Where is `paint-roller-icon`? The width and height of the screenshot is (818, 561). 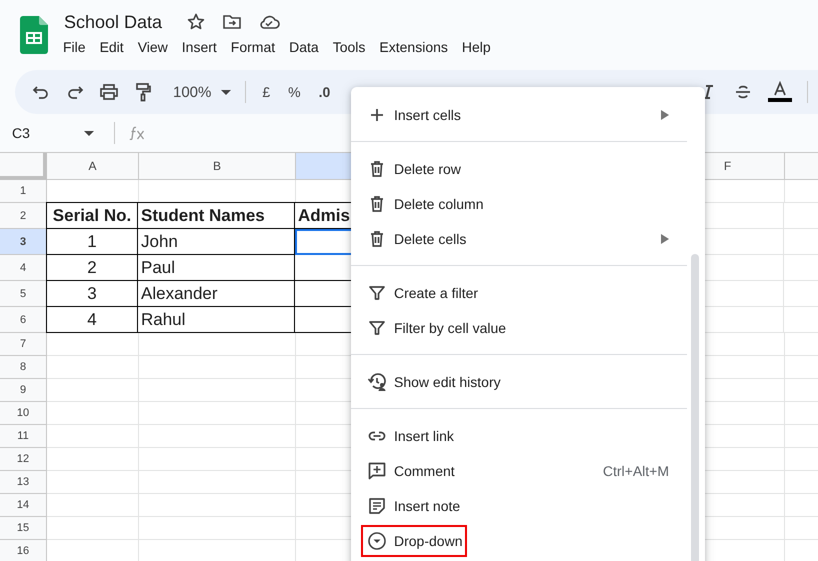 paint-roller-icon is located at coordinates (143, 92).